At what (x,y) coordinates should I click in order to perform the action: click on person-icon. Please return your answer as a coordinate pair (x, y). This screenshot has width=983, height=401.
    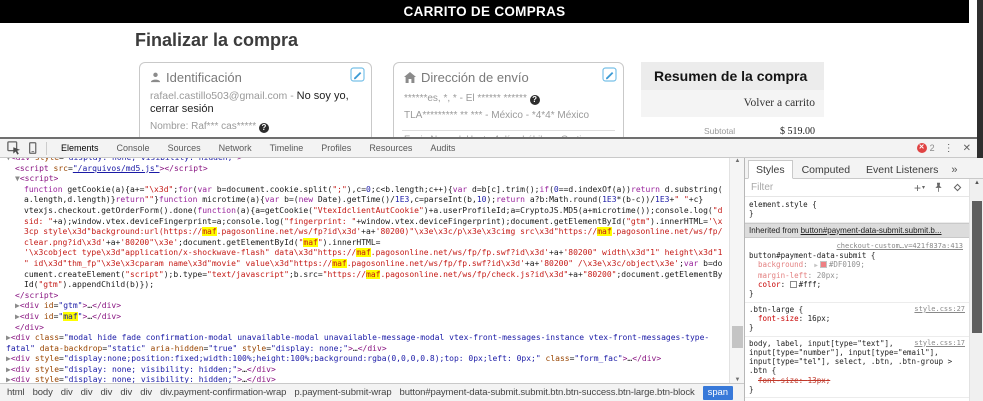
    Looking at the image, I should click on (155, 78).